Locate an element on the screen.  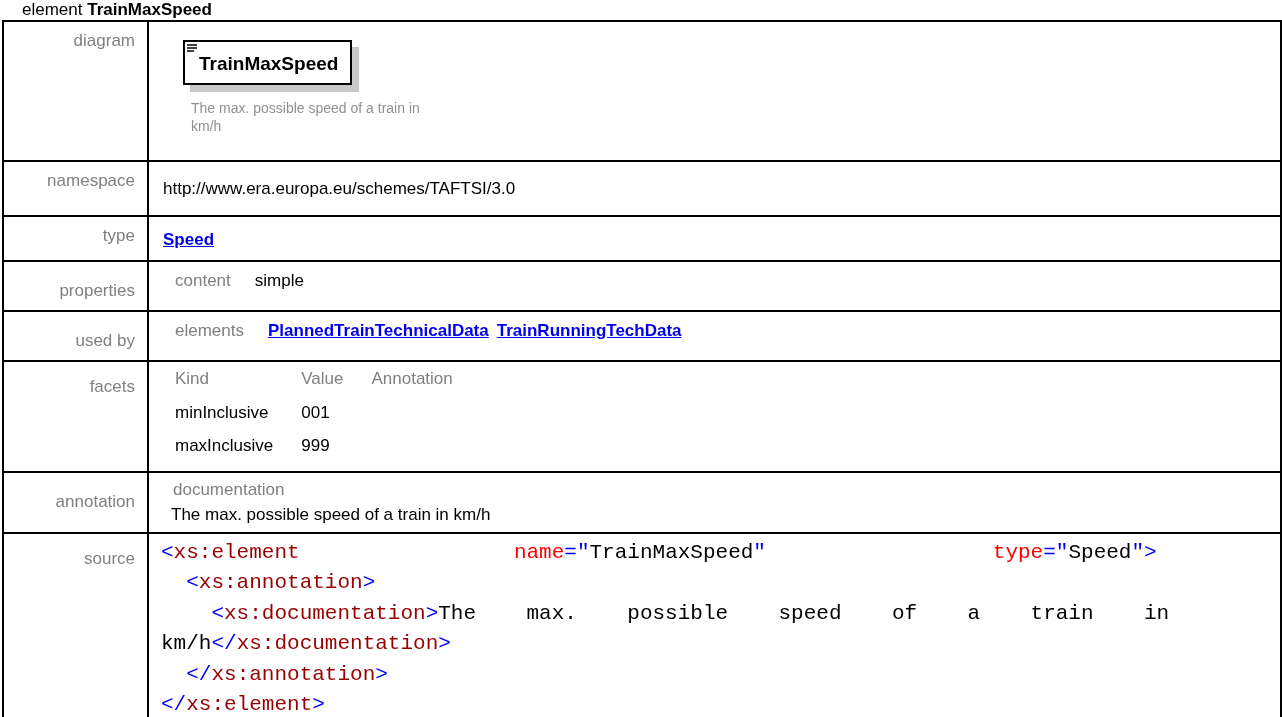
row-label: used by is located at coordinates (105, 340).